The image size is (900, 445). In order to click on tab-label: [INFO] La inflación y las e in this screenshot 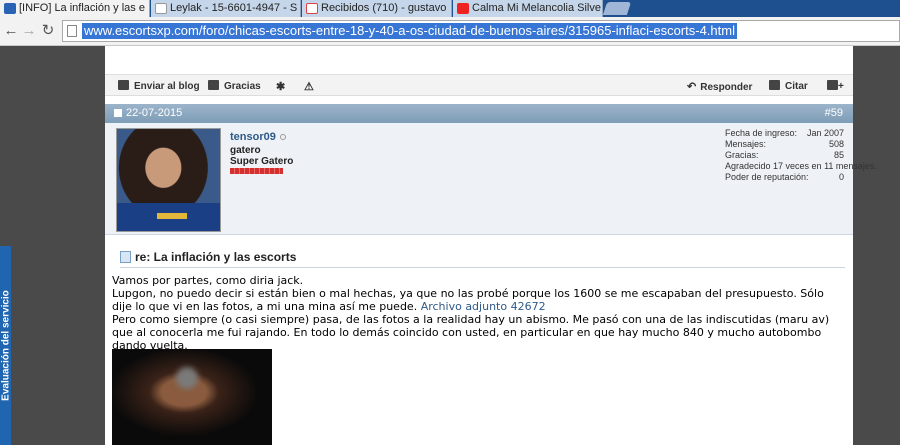, I will do `click(82, 8)`.